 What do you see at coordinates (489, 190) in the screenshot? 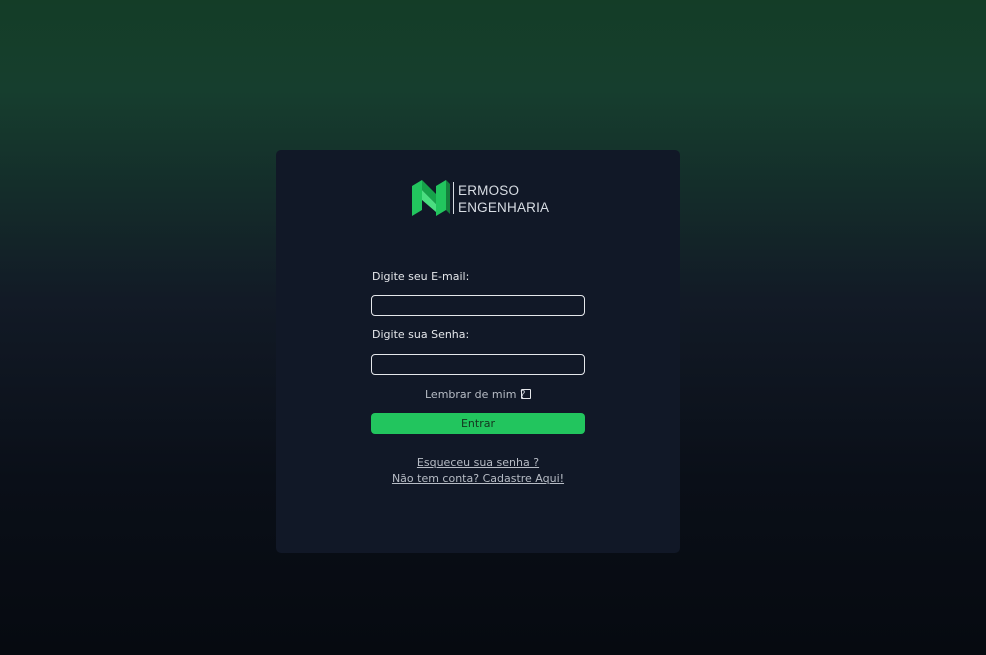
I see `logo-line-1: ERMOSO` at bounding box center [489, 190].